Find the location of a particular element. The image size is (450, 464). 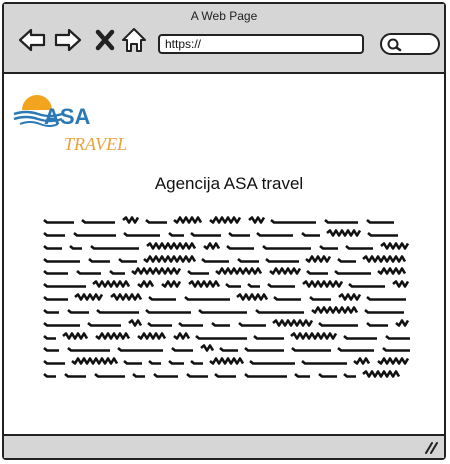

browser-toolbar: A Web Page https:// is located at coordinates (224, 39).